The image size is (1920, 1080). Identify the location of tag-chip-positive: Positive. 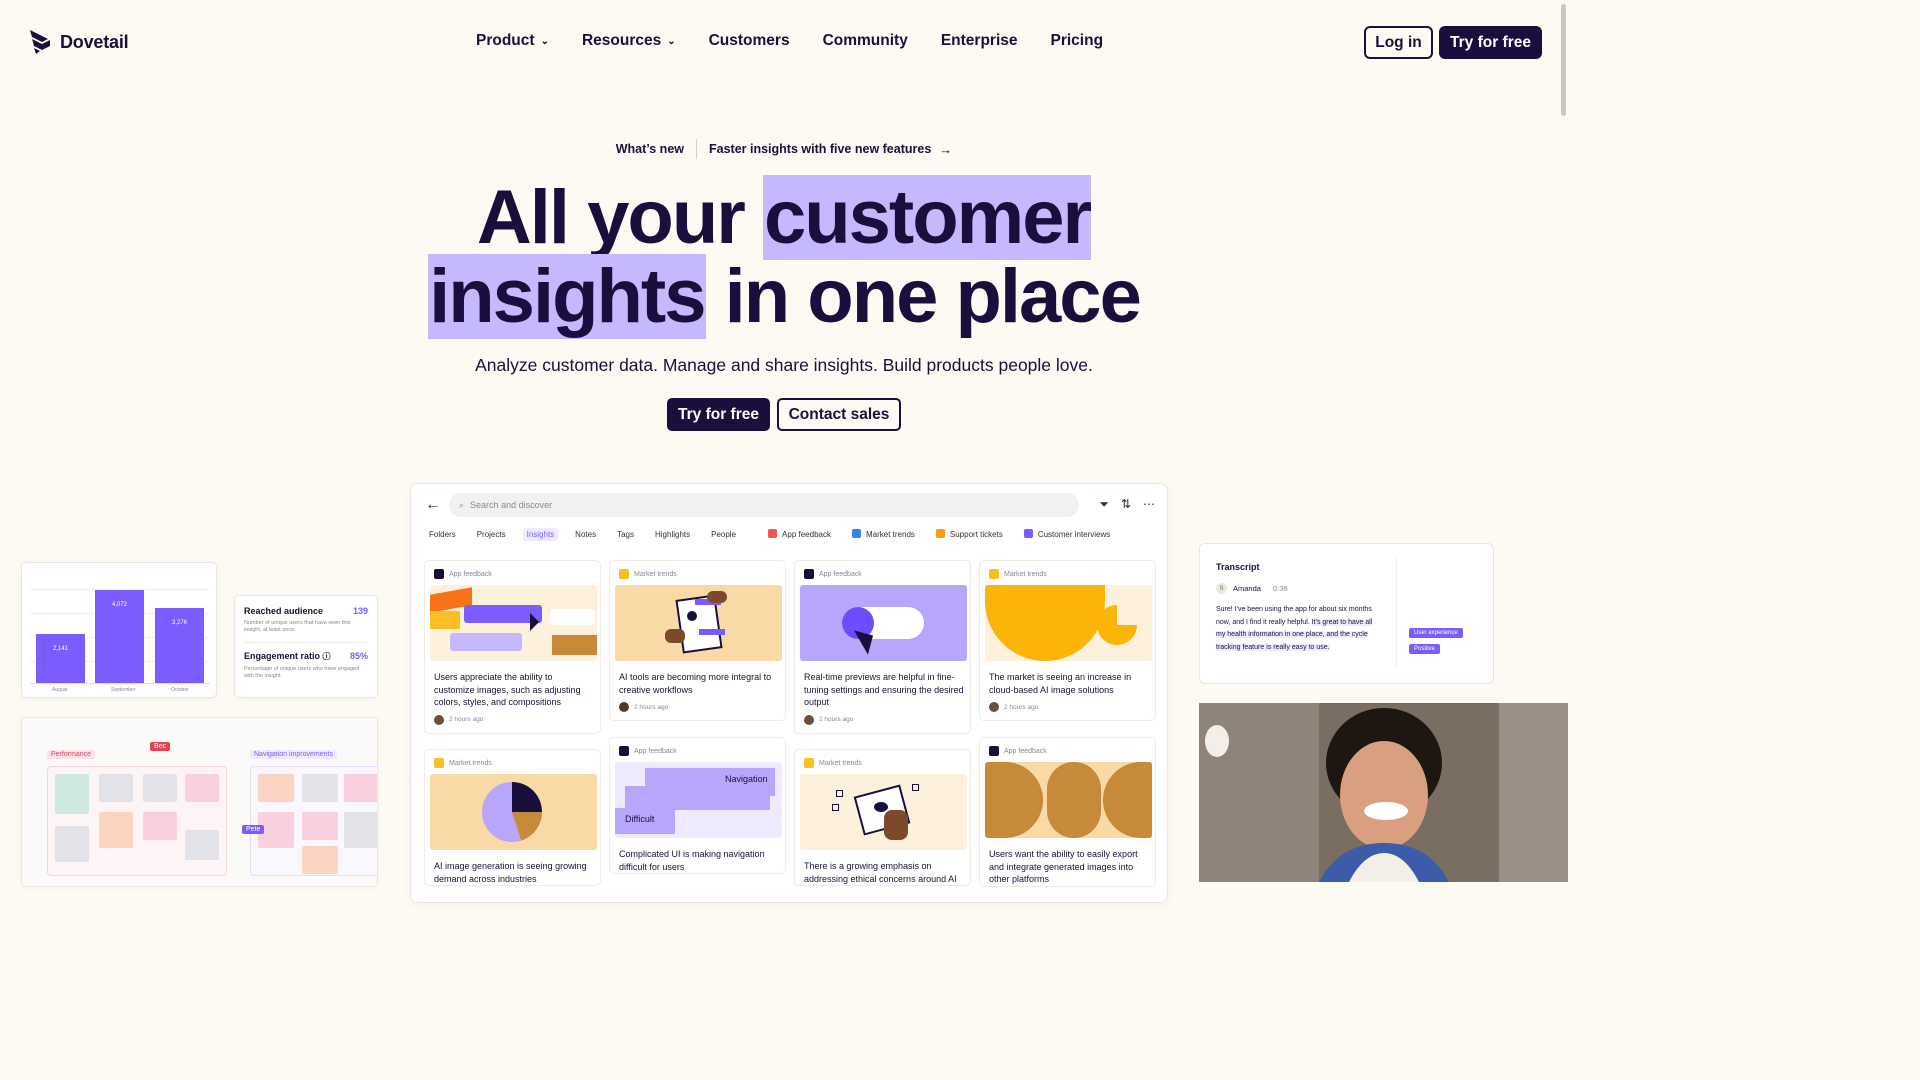
(1425, 649).